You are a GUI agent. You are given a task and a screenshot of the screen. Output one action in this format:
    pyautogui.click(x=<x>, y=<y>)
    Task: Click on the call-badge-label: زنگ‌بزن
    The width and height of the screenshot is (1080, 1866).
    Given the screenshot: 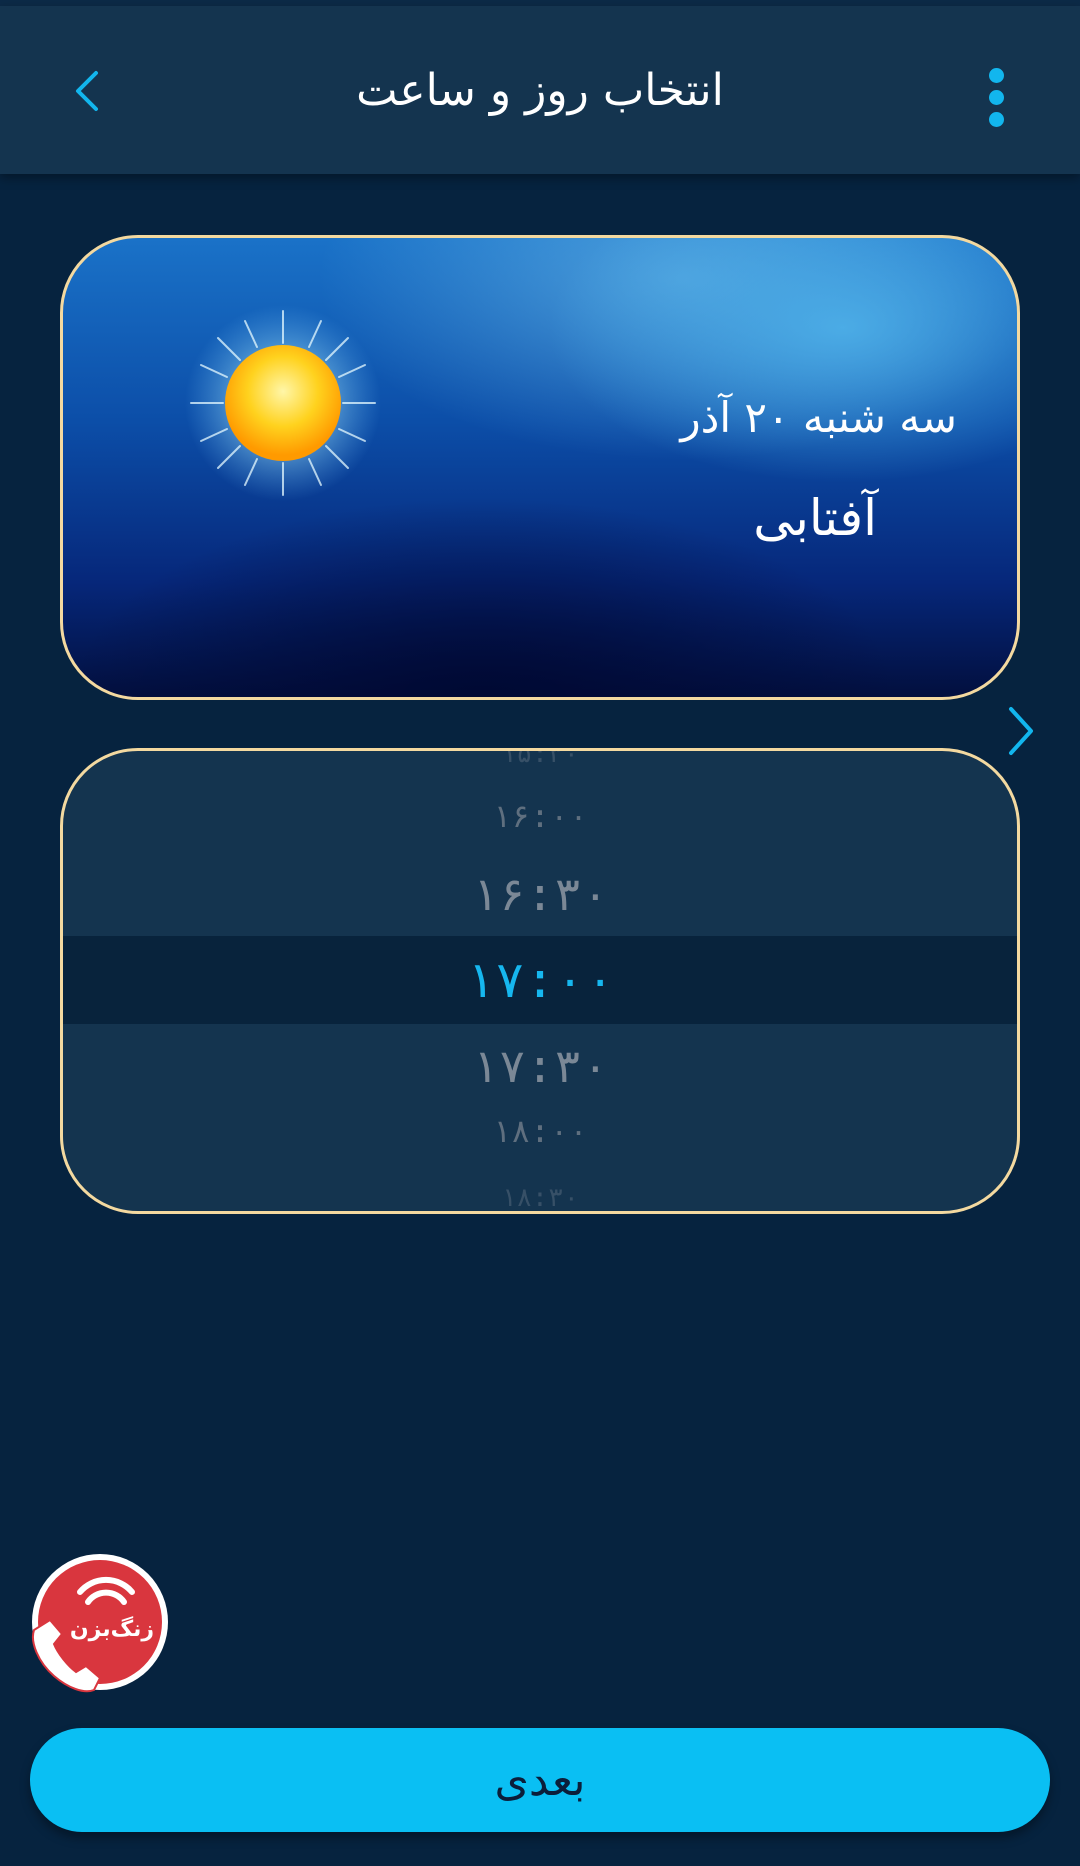 What is the action you would take?
    pyautogui.click(x=112, y=1628)
    